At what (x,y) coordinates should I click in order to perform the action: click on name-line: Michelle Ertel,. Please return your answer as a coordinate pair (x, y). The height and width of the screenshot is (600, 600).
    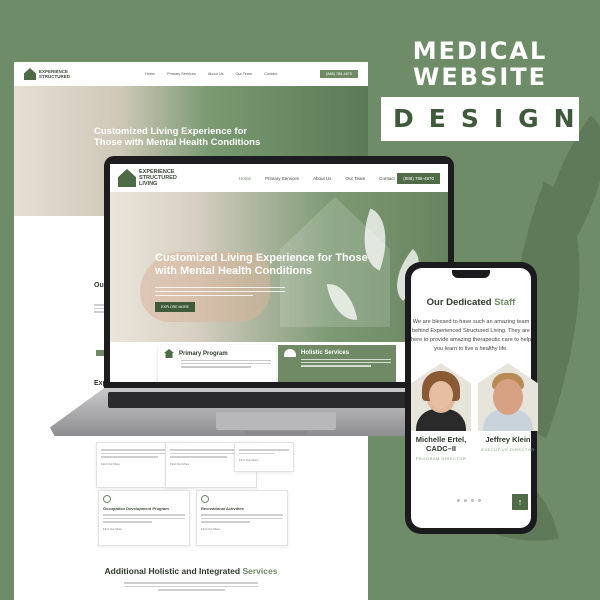
    Looking at the image, I should click on (441, 439).